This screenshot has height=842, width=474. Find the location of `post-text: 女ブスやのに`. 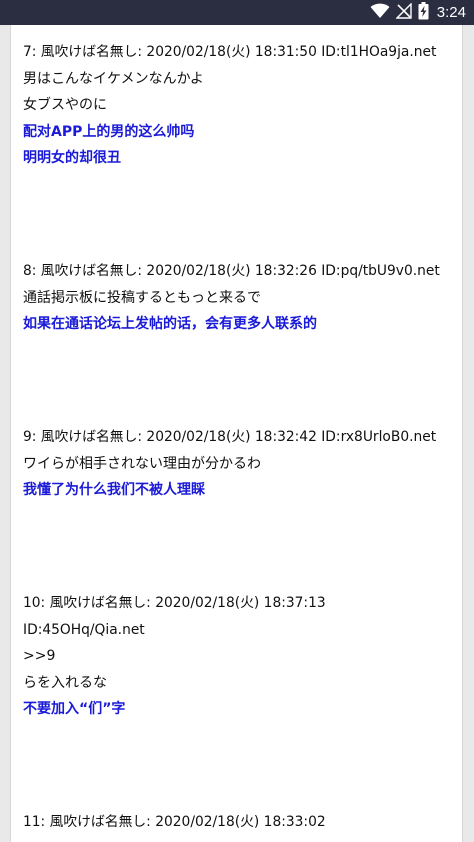

post-text: 女ブスやのに is located at coordinates (65, 105).